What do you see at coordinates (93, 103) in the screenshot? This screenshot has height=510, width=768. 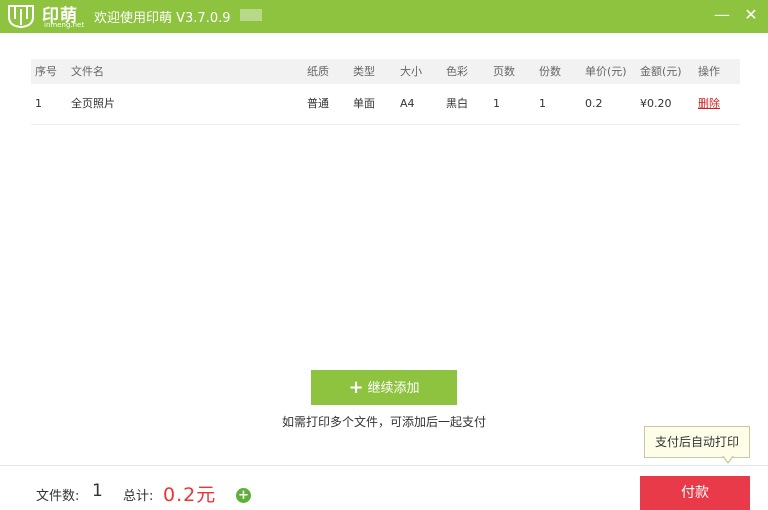 I see `cell-filename: 全页照片` at bounding box center [93, 103].